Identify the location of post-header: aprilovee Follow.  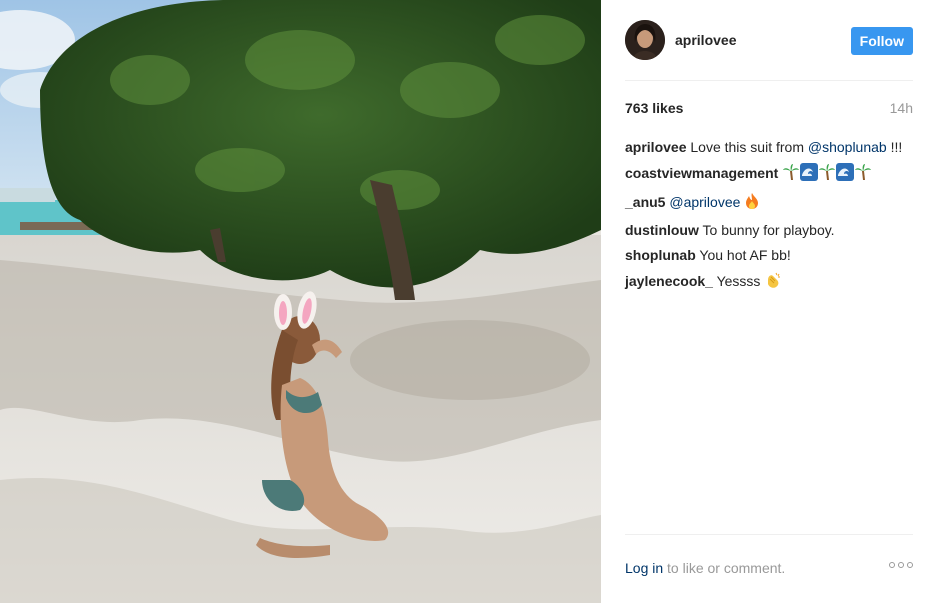
(769, 40).